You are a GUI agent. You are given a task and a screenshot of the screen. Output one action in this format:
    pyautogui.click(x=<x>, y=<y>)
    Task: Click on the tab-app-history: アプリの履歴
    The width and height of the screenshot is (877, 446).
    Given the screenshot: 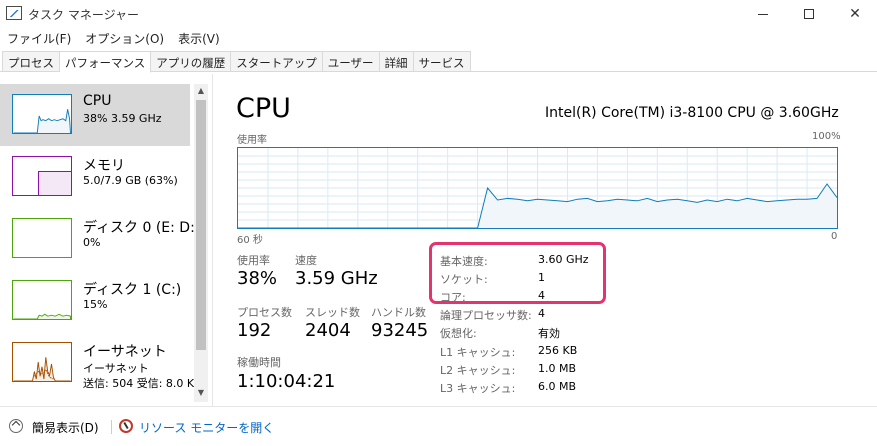 What is the action you would take?
    pyautogui.click(x=191, y=61)
    